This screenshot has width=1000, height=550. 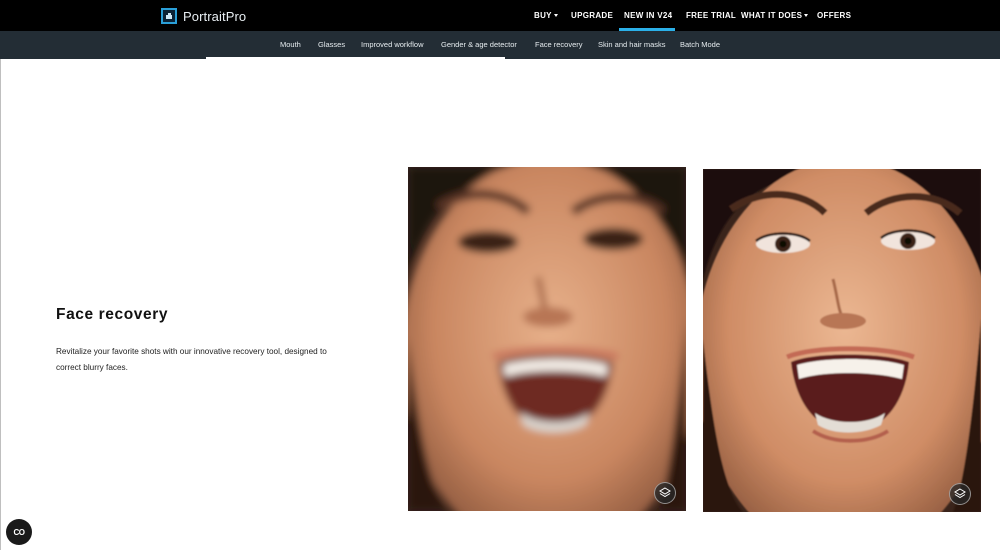 I want to click on subnav-scroll-indicator, so click(x=355, y=58).